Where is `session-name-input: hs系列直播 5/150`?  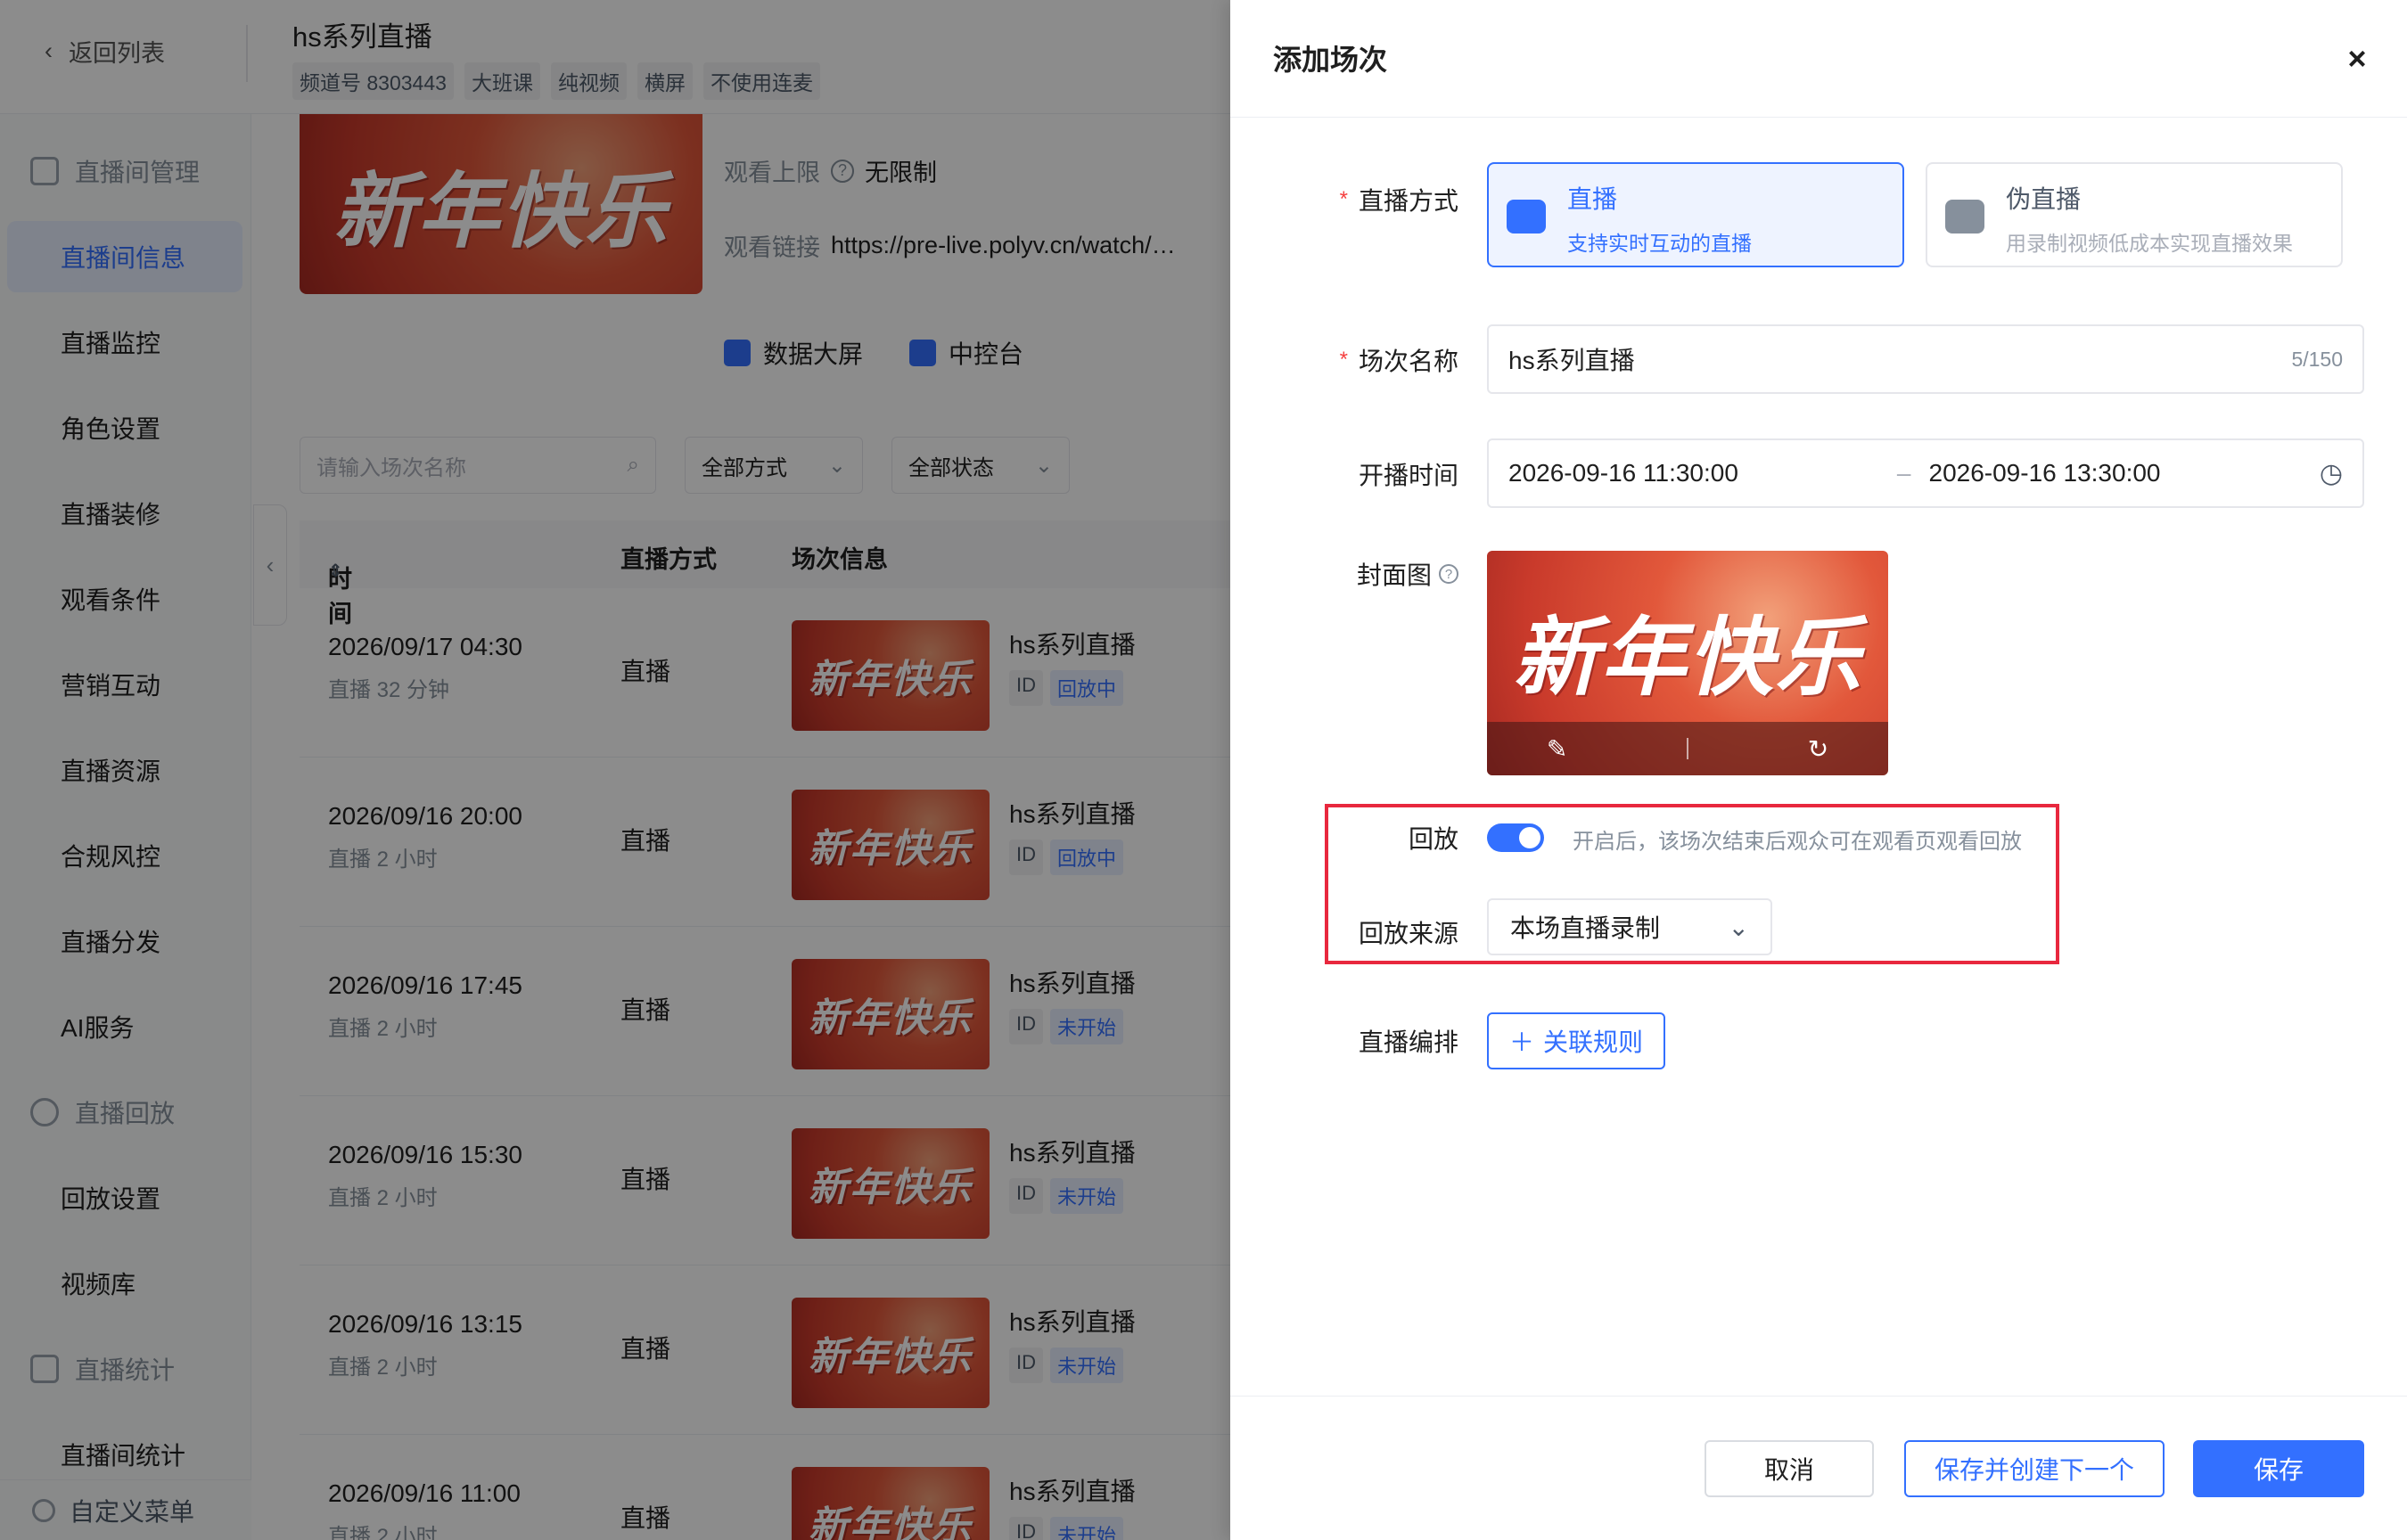
session-name-input: hs系列直播 5/150 is located at coordinates (1925, 359).